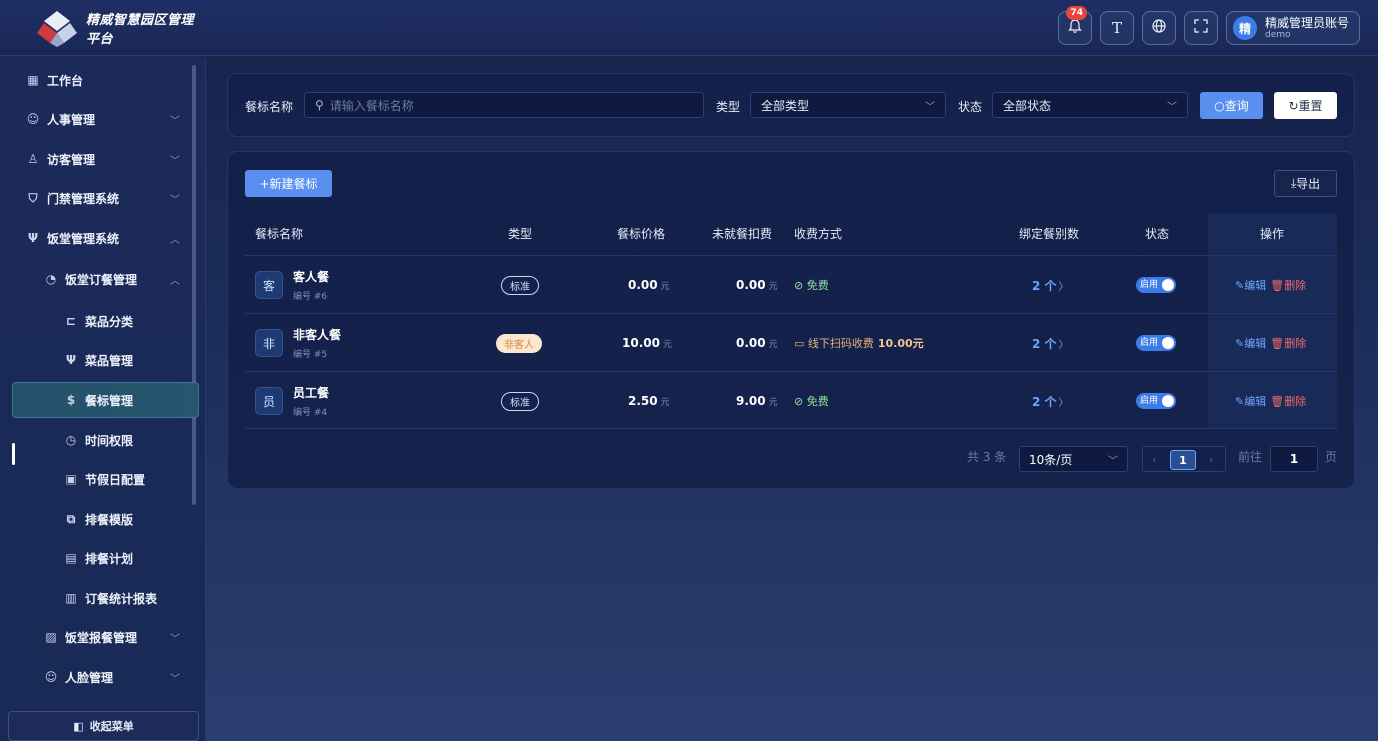 The width and height of the screenshot is (1378, 741). I want to click on template-icon: ⧉, so click(71, 518).